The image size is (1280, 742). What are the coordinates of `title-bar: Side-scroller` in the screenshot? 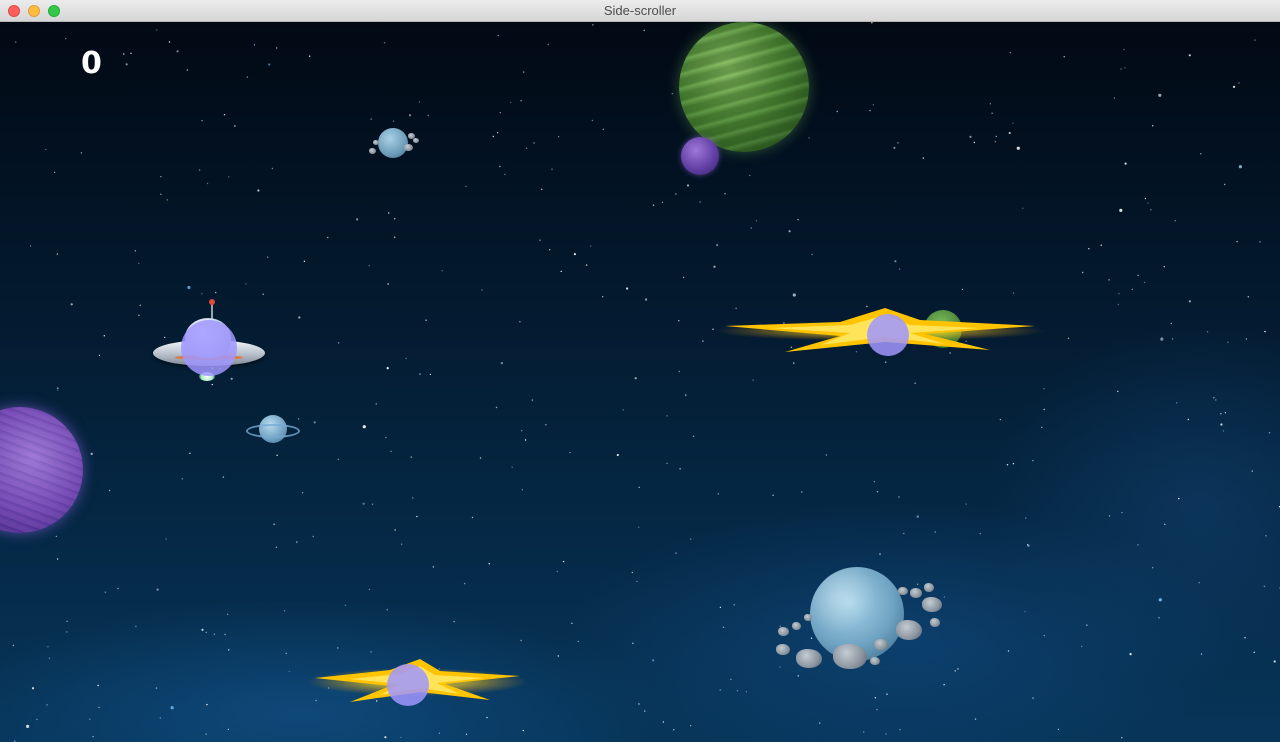 It's located at (640, 11).